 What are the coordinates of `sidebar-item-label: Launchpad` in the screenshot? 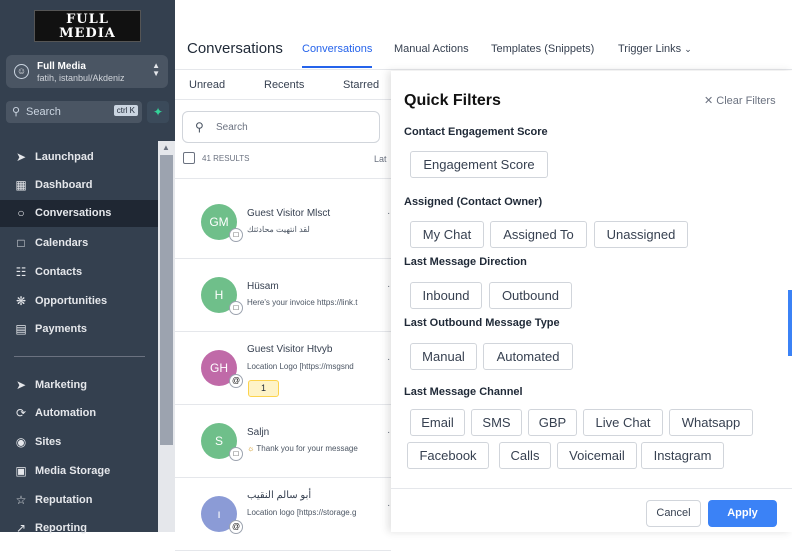 It's located at (64, 157).